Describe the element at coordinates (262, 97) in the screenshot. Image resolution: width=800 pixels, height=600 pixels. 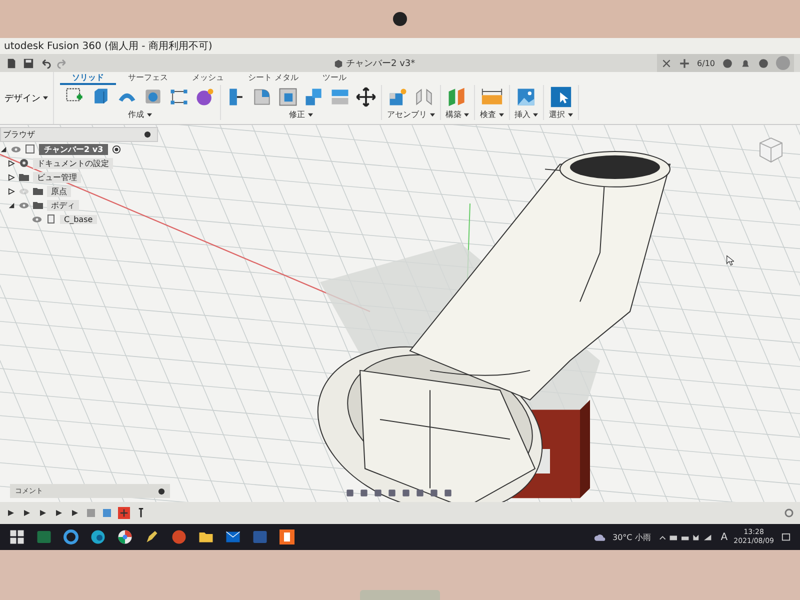
I see `rounded-corner-icon` at that location.